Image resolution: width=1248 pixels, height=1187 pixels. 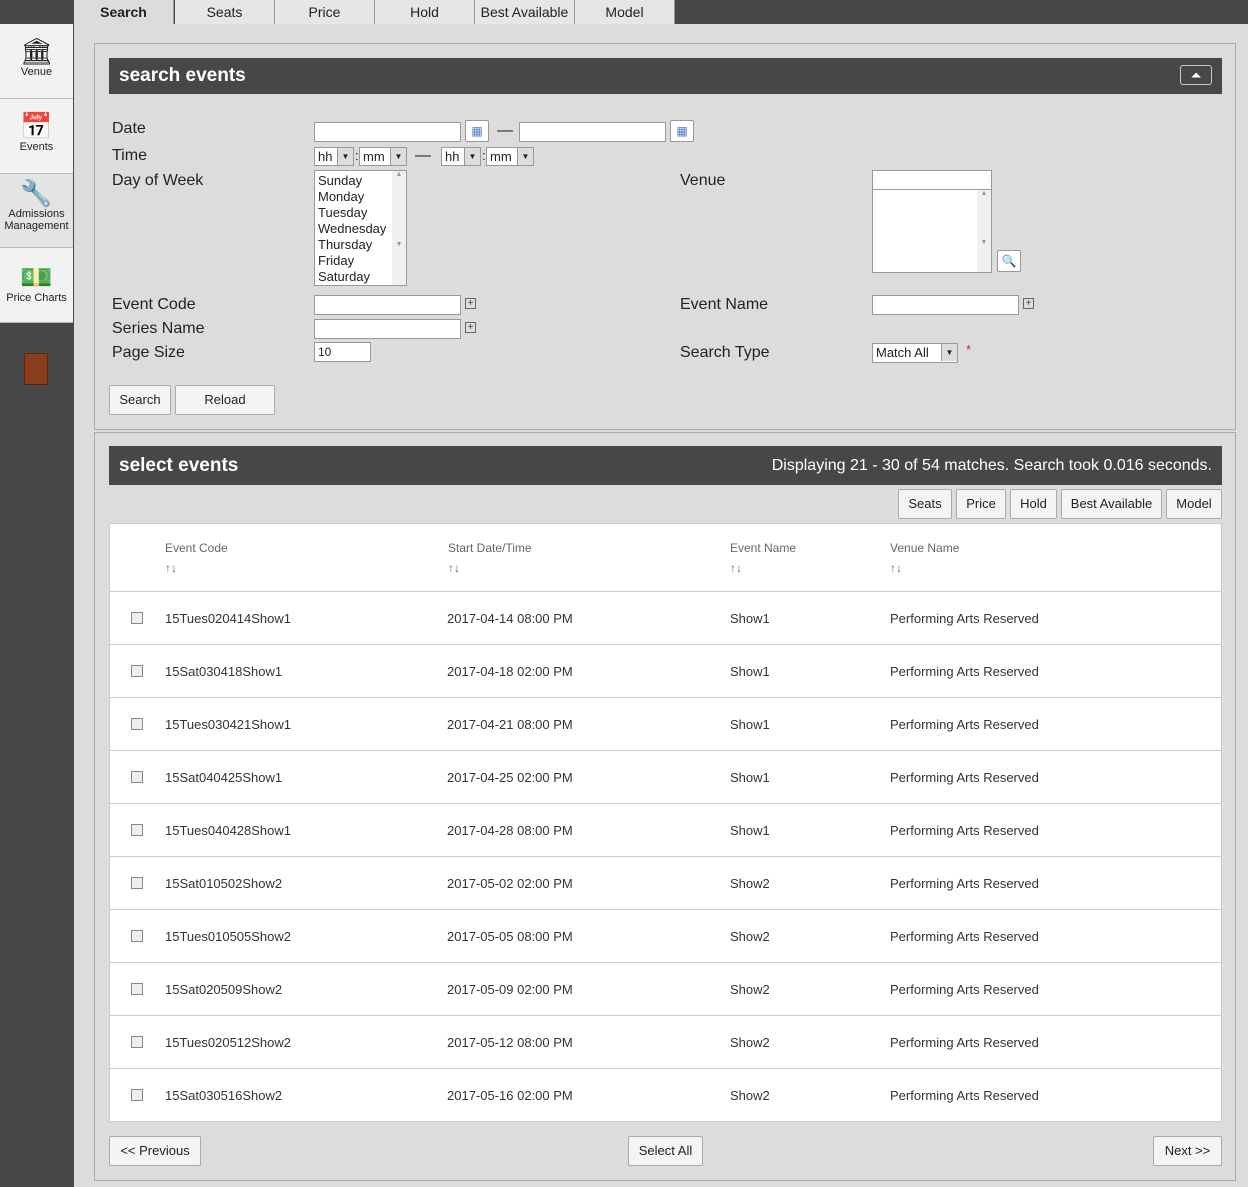 What do you see at coordinates (932, 231) in the screenshot?
I see `venue-list: ▲ ▼` at bounding box center [932, 231].